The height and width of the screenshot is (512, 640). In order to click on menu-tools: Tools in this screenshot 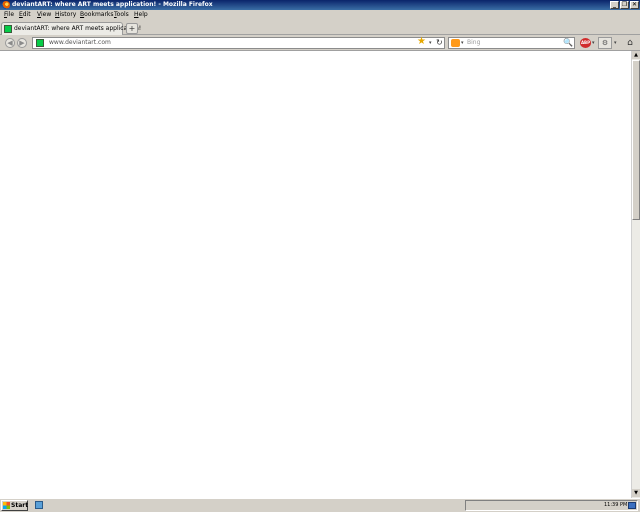, I will do `click(121, 15)`.